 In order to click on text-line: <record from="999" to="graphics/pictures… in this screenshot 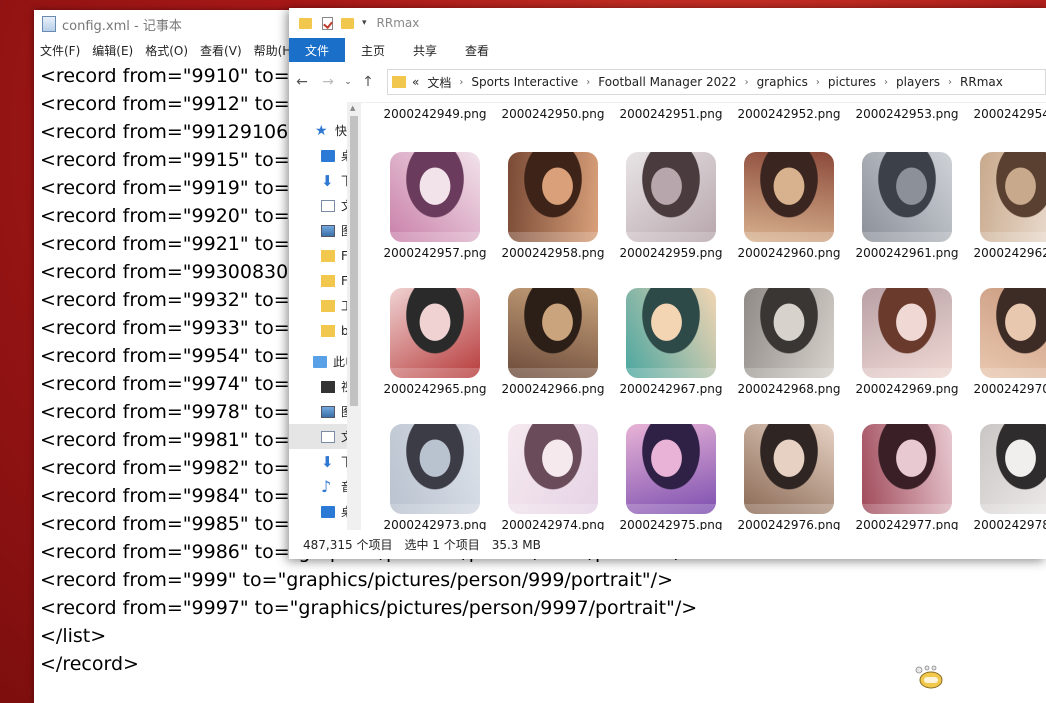, I will do `click(356, 580)`.